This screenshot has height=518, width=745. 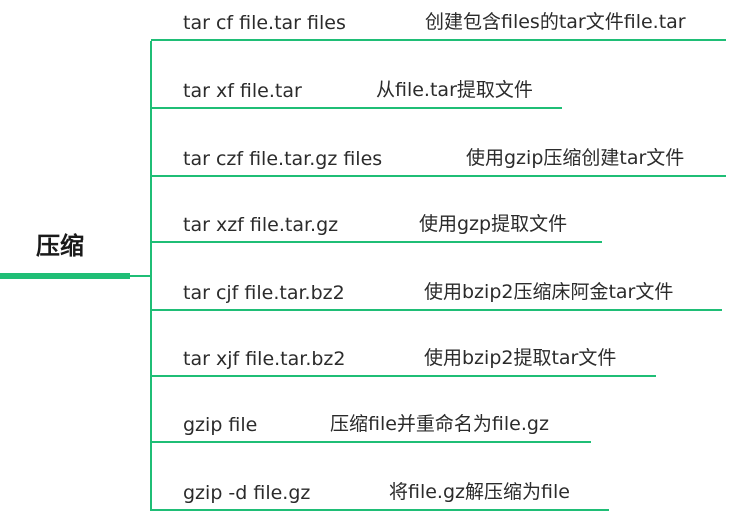 What do you see at coordinates (479, 492) in the screenshot?
I see `branch-description: 将file.gz解压缩为file` at bounding box center [479, 492].